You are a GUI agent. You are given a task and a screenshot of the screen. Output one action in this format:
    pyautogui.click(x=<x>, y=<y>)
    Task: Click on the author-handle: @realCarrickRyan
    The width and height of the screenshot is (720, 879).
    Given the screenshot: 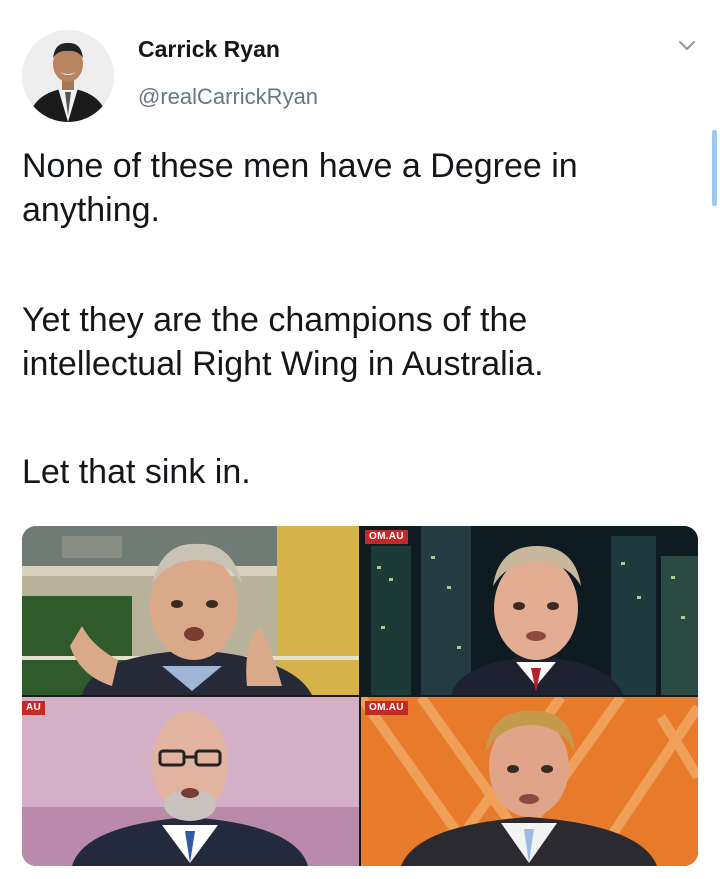 What is the action you would take?
    pyautogui.click(x=228, y=97)
    